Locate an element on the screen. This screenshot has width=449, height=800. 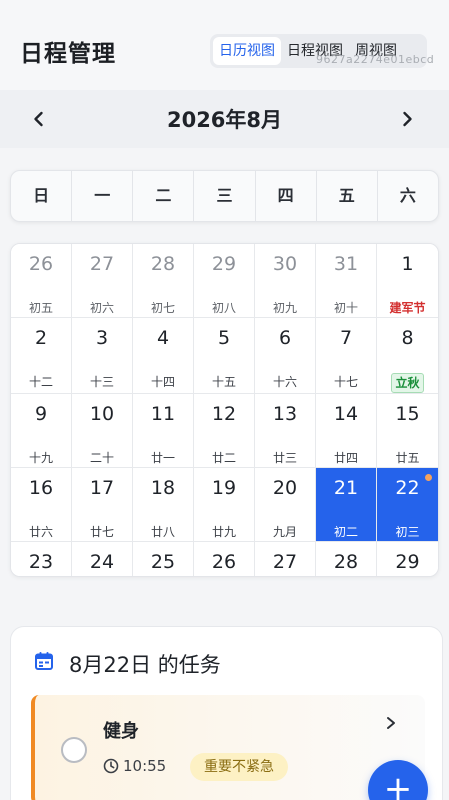
calendar-day-cell: 29初十 is located at coordinates (407, 559).